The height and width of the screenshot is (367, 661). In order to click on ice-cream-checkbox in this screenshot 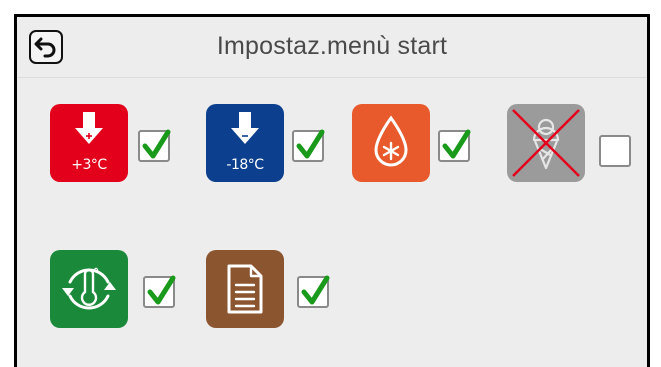, I will do `click(615, 151)`.